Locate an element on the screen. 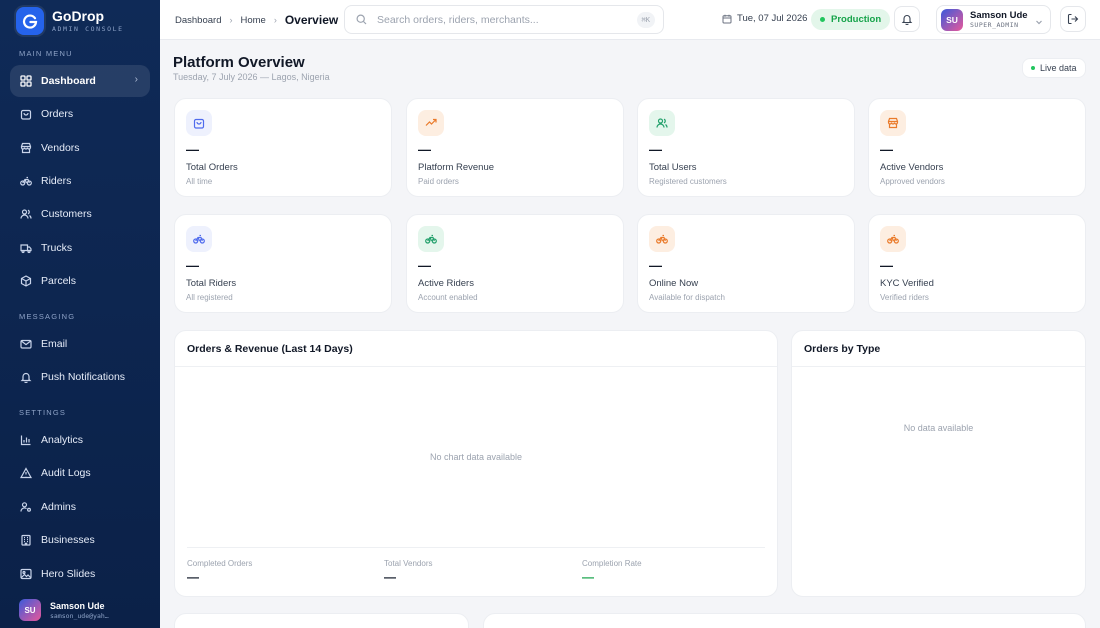  sidebar-item-label: Trucks is located at coordinates (57, 248).